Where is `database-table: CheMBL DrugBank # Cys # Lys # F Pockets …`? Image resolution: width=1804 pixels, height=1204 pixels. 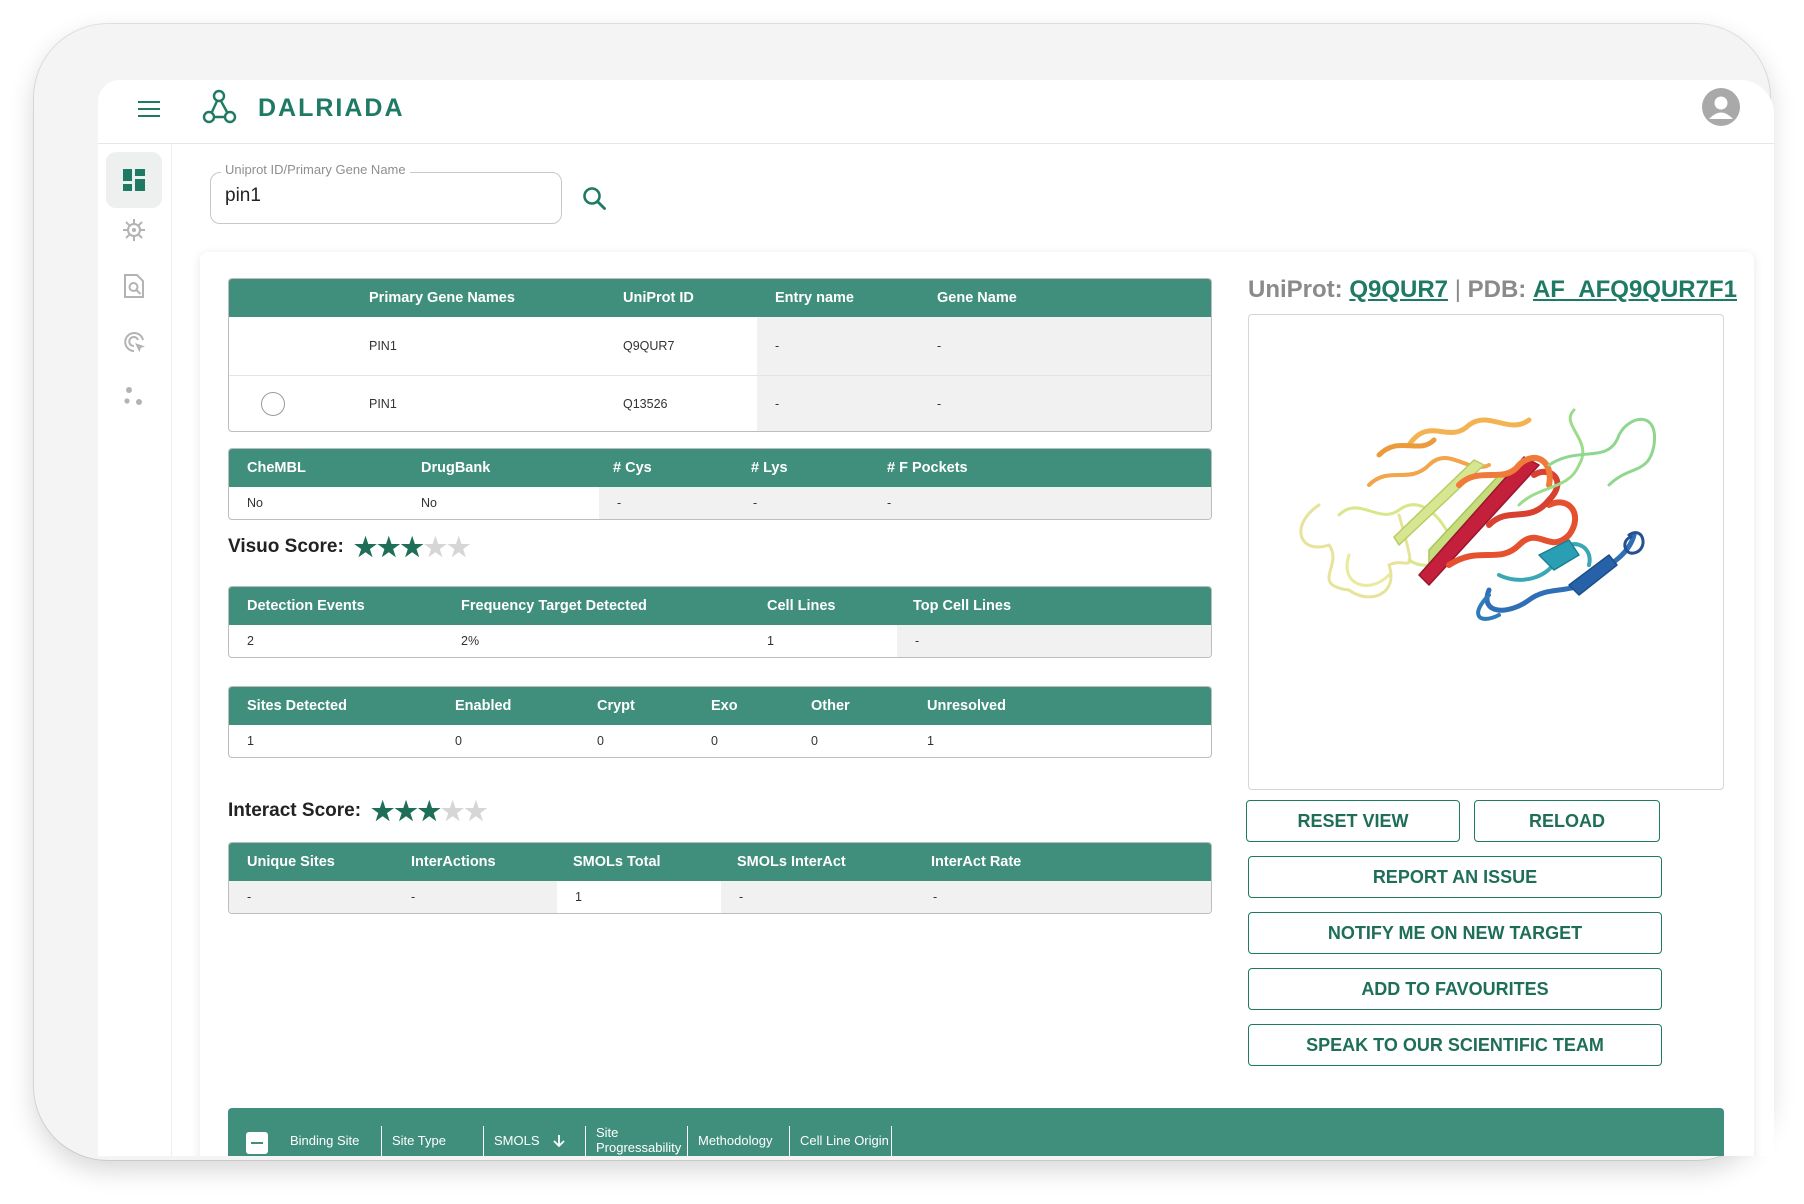 database-table: CheMBL DrugBank # Cys # Lys # F Pockets … is located at coordinates (720, 484).